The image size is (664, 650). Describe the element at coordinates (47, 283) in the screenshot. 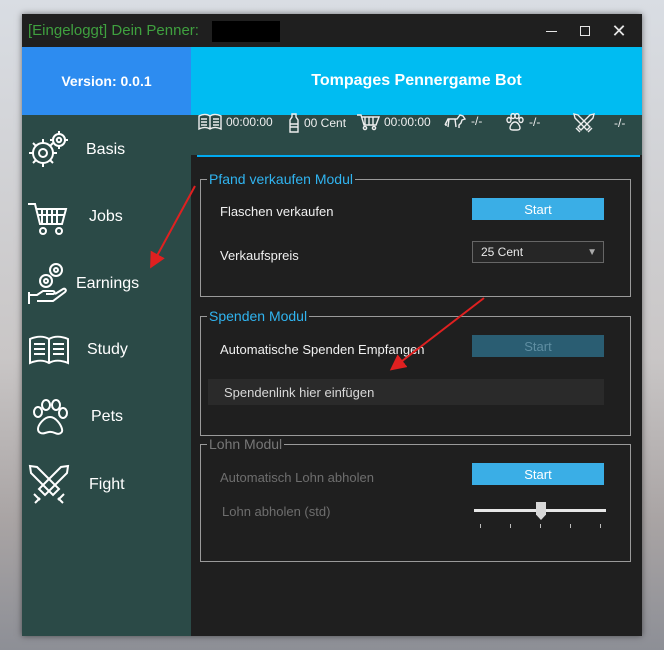

I see `coins-hand-icon` at that location.